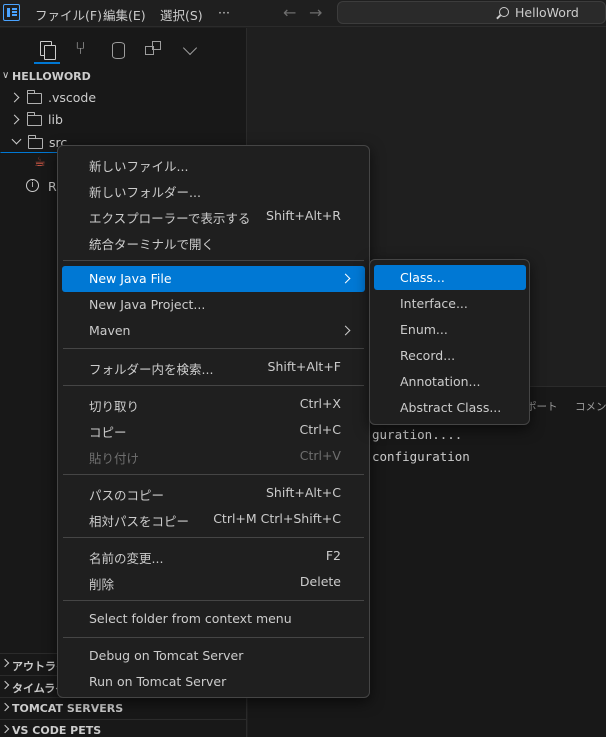 The height and width of the screenshot is (737, 606). Describe the element at coordinates (320, 455) in the screenshot. I see `menu-item-shortcut: Ctrl+V` at that location.